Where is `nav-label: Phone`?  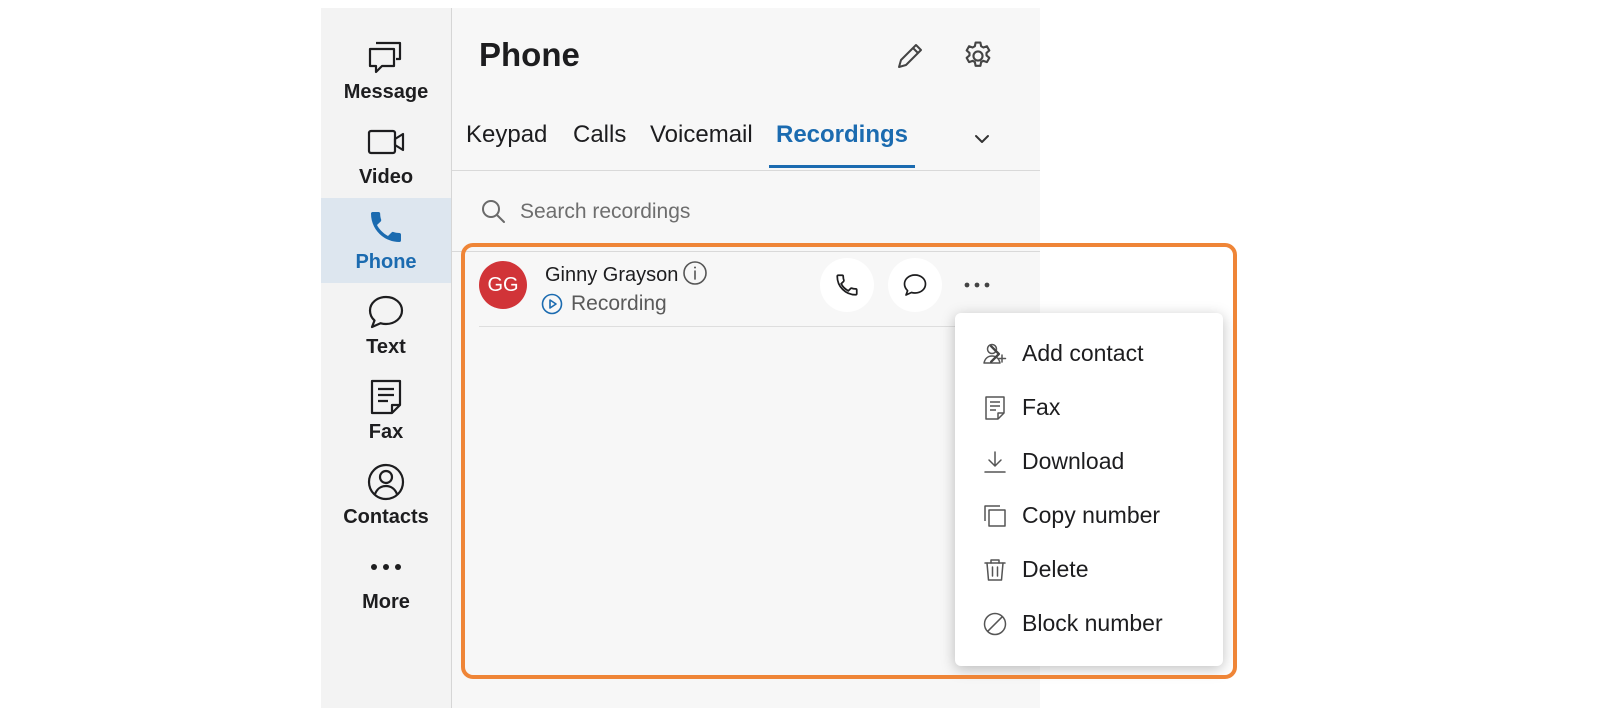 nav-label: Phone is located at coordinates (386, 262).